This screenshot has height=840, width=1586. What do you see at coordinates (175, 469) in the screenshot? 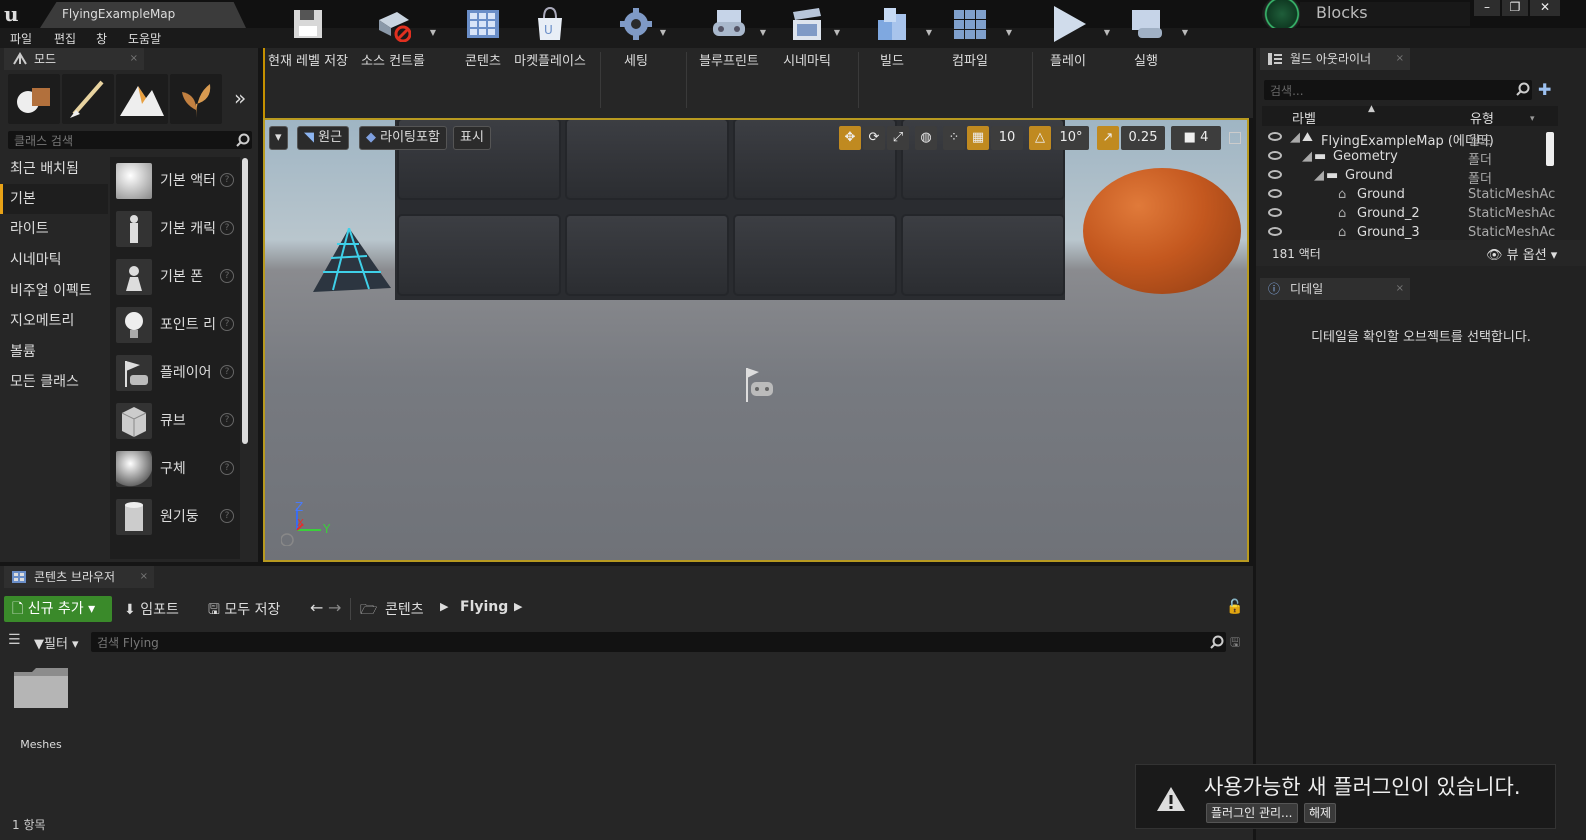
I see `list-item: 구체?` at bounding box center [175, 469].